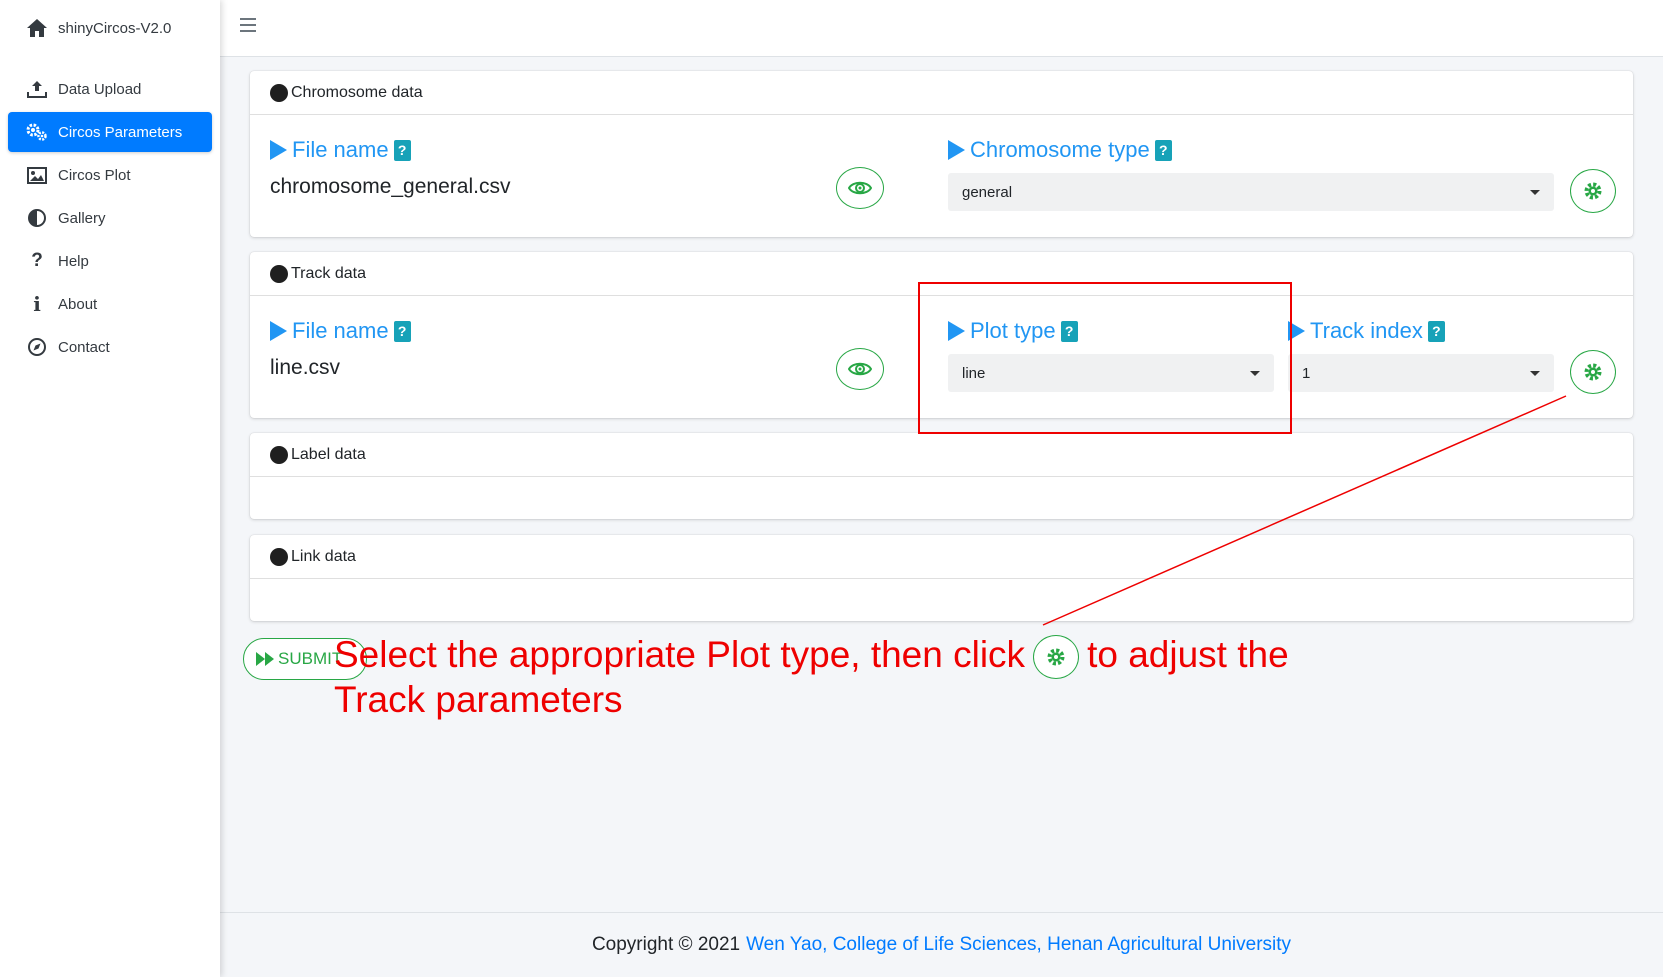 This screenshot has height=977, width=1663. I want to click on brand-title: shinyCircos-V2.0, so click(115, 28).